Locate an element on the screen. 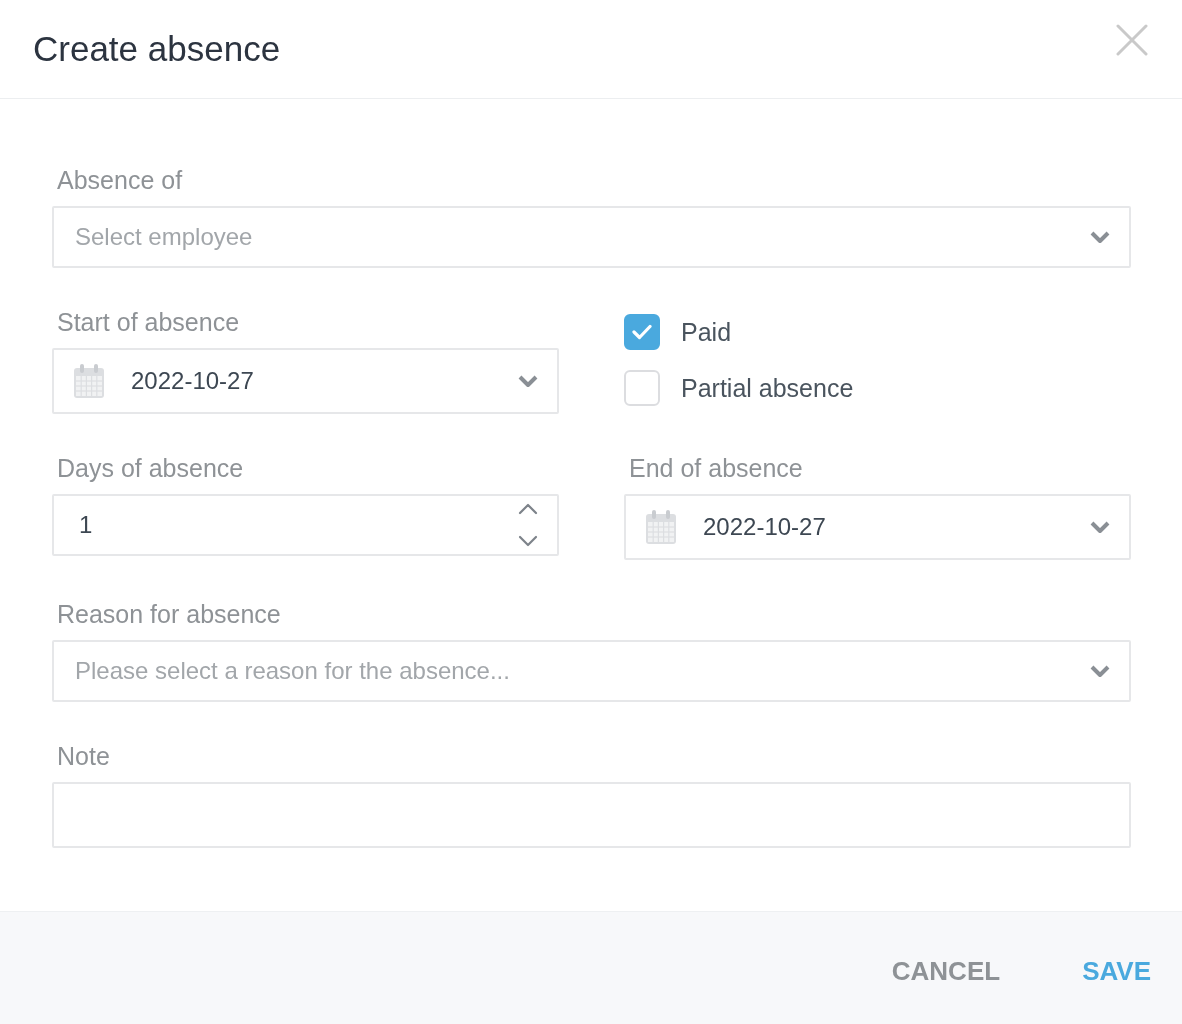  number-field: 1 is located at coordinates (305, 525).